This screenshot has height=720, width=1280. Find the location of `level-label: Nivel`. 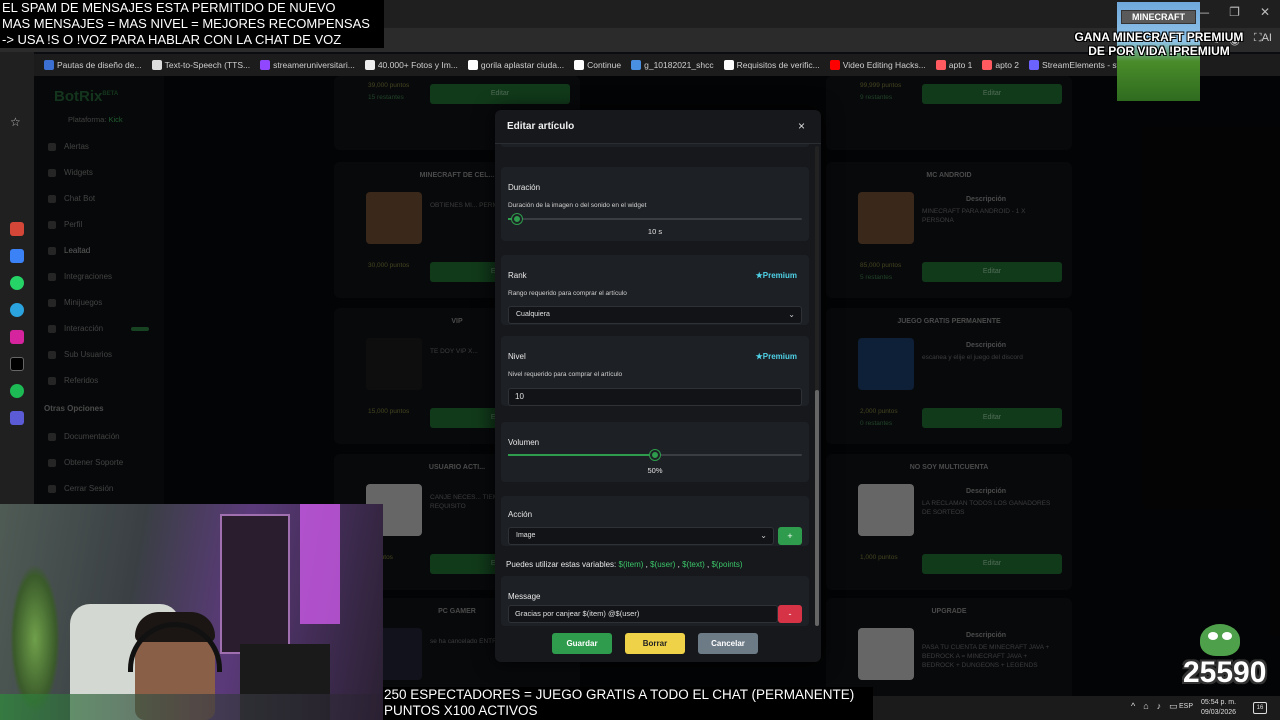

level-label: Nivel is located at coordinates (517, 356).